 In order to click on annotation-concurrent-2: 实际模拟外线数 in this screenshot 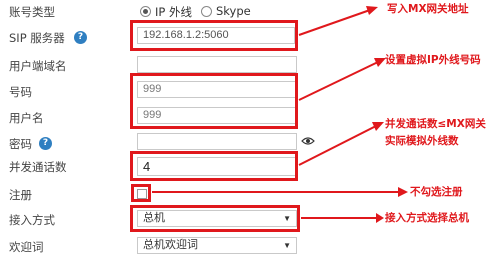, I will do `click(422, 141)`.